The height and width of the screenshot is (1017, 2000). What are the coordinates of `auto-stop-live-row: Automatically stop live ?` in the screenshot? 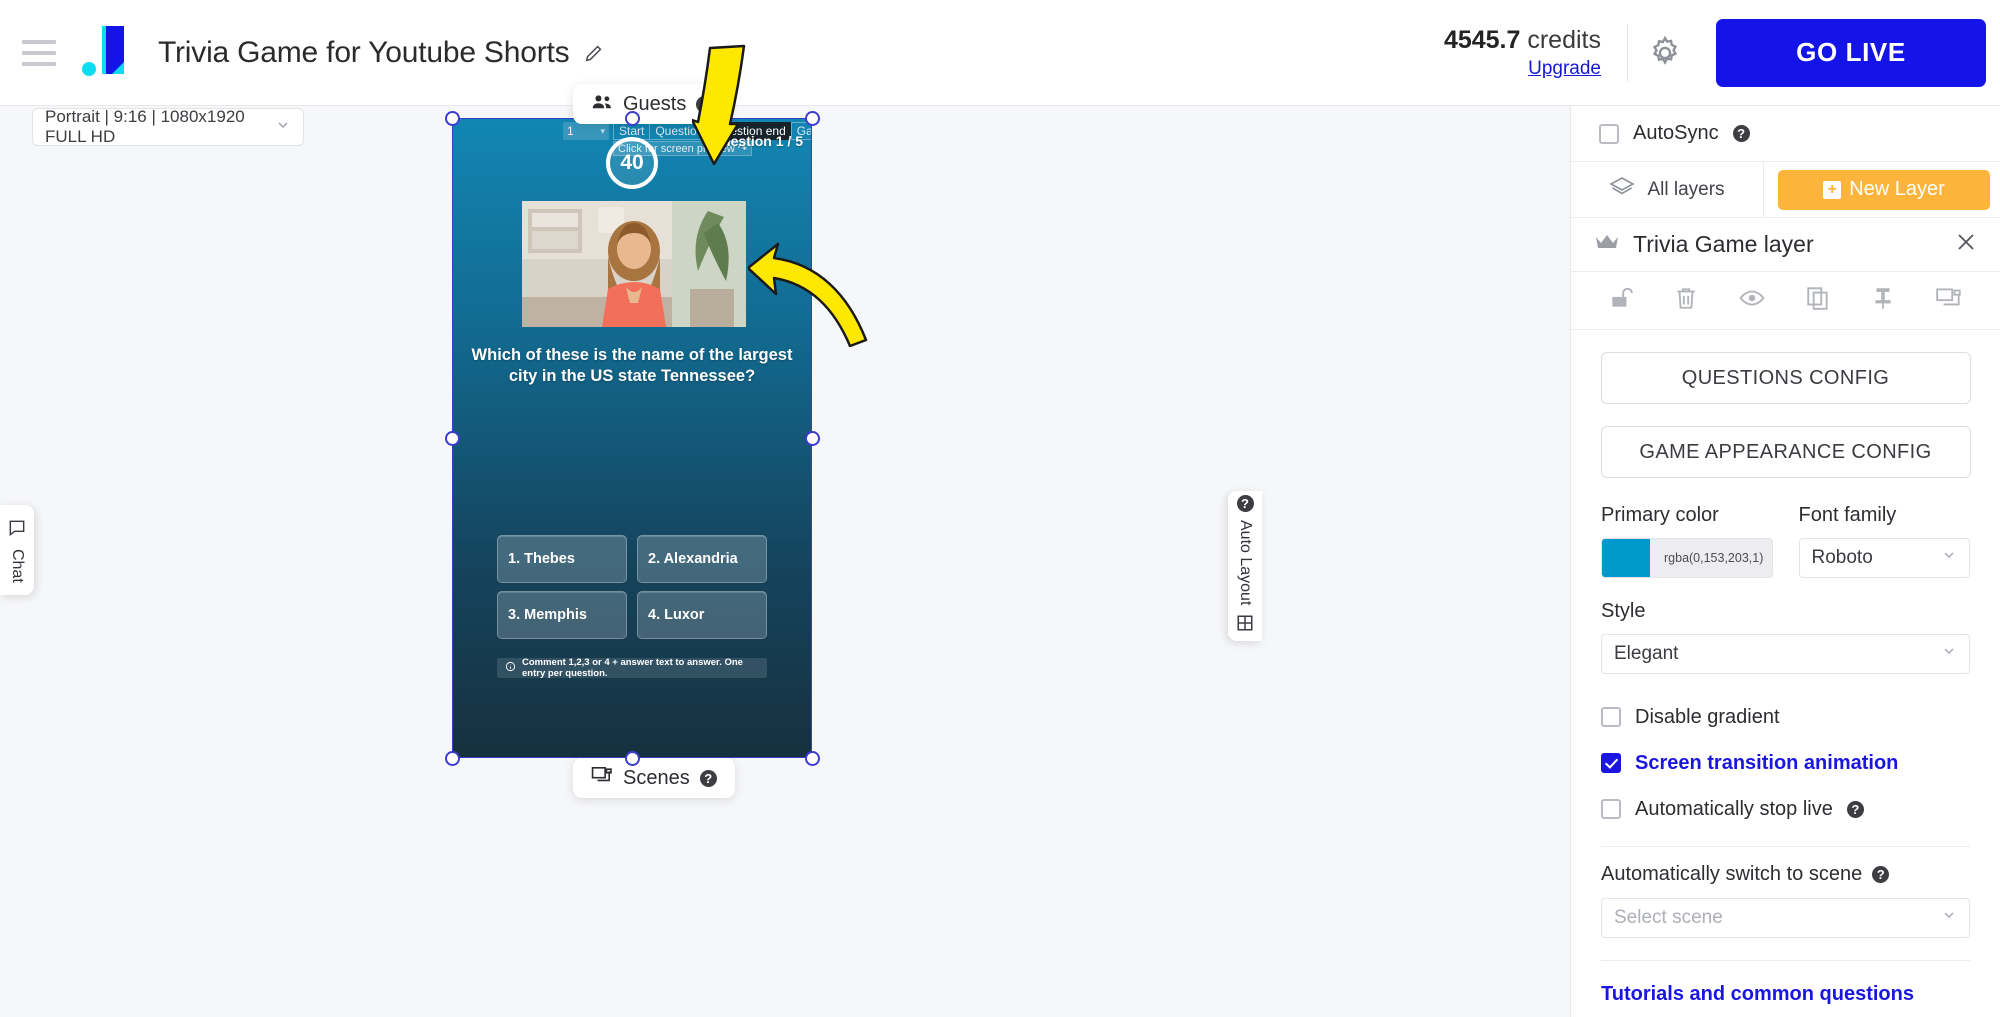 It's located at (1785, 809).